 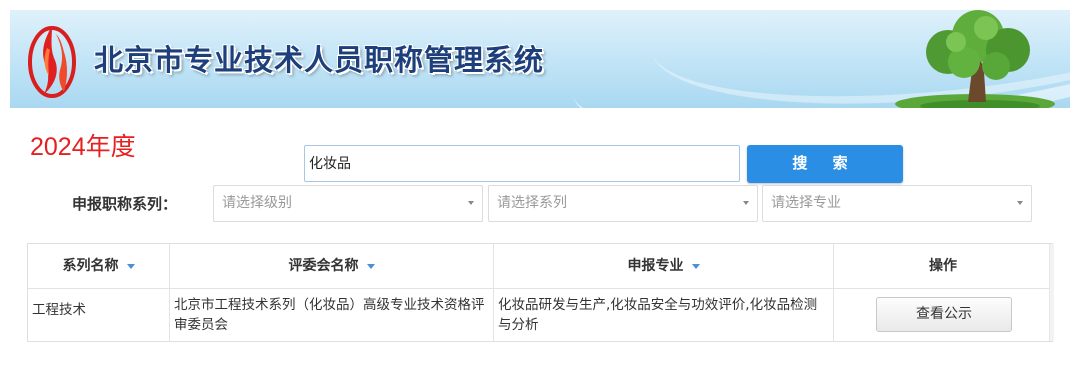 I want to click on year-label: 2024年度, so click(x=83, y=147).